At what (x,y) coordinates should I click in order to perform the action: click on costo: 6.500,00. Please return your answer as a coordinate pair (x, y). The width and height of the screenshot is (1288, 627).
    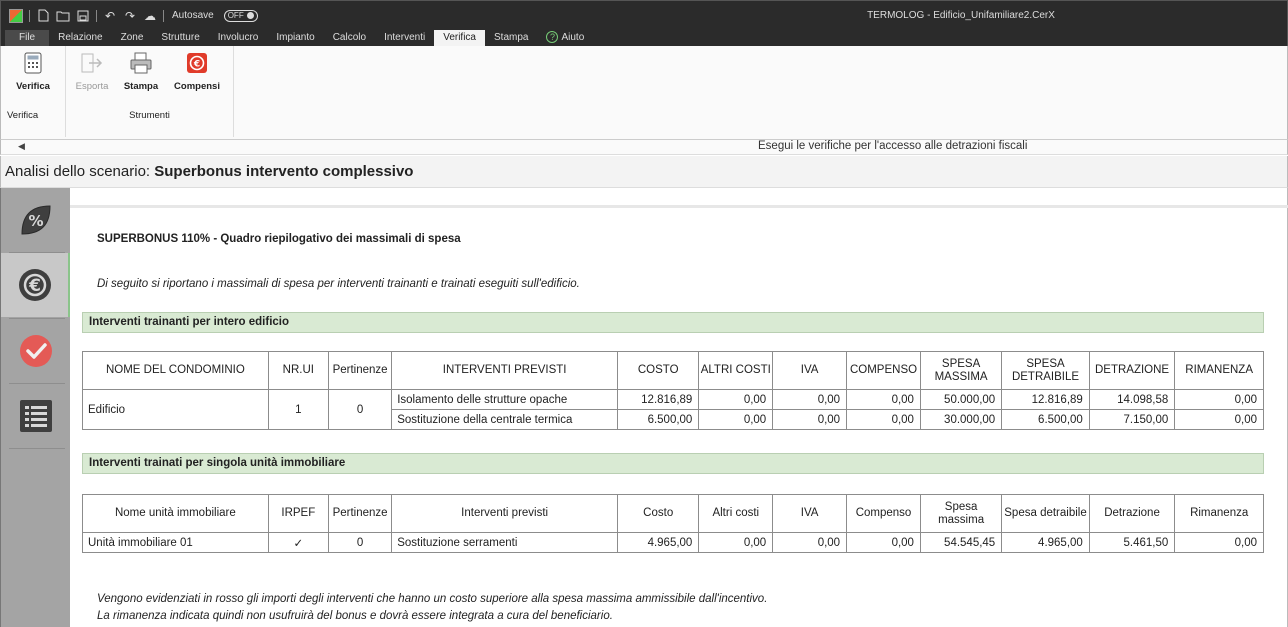
    Looking at the image, I should click on (658, 419).